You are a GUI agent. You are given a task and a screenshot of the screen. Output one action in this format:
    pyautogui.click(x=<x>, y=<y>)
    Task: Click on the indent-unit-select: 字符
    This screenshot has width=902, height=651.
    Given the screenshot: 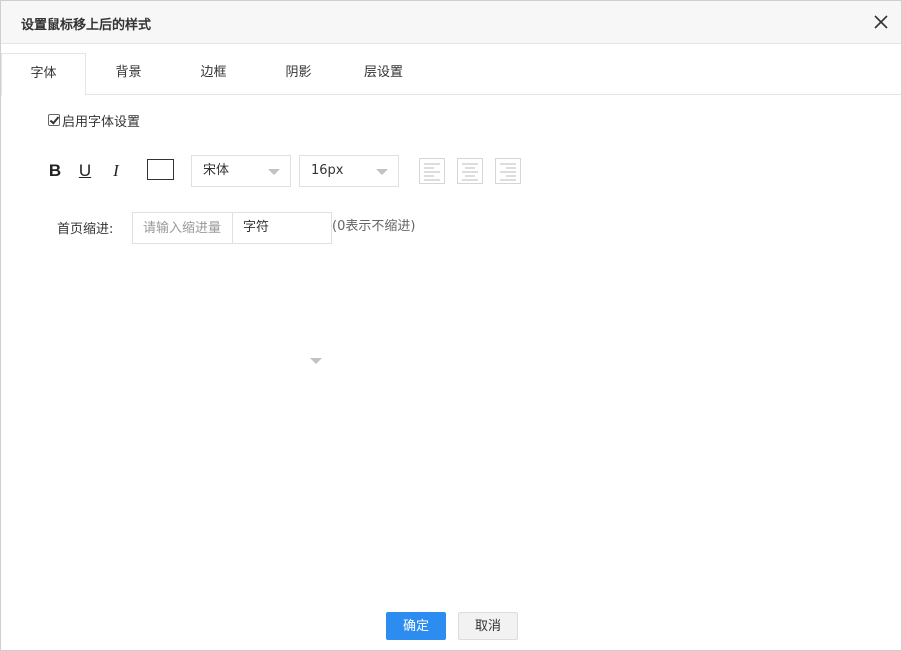 What is the action you would take?
    pyautogui.click(x=282, y=228)
    